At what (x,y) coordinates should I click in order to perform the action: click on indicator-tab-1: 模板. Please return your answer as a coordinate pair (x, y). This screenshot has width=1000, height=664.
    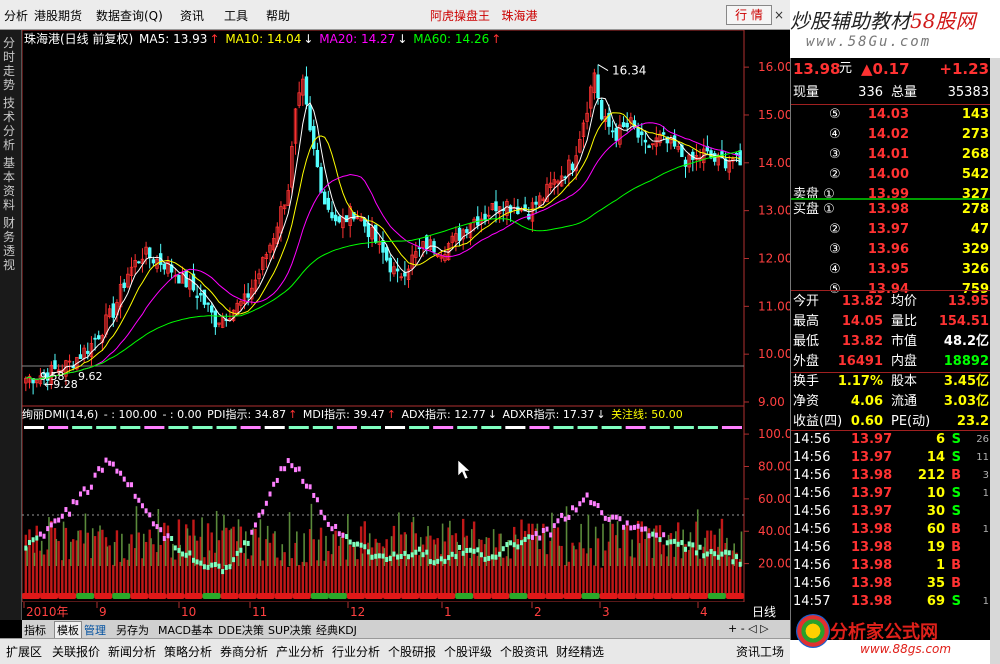
    Looking at the image, I should click on (68, 630).